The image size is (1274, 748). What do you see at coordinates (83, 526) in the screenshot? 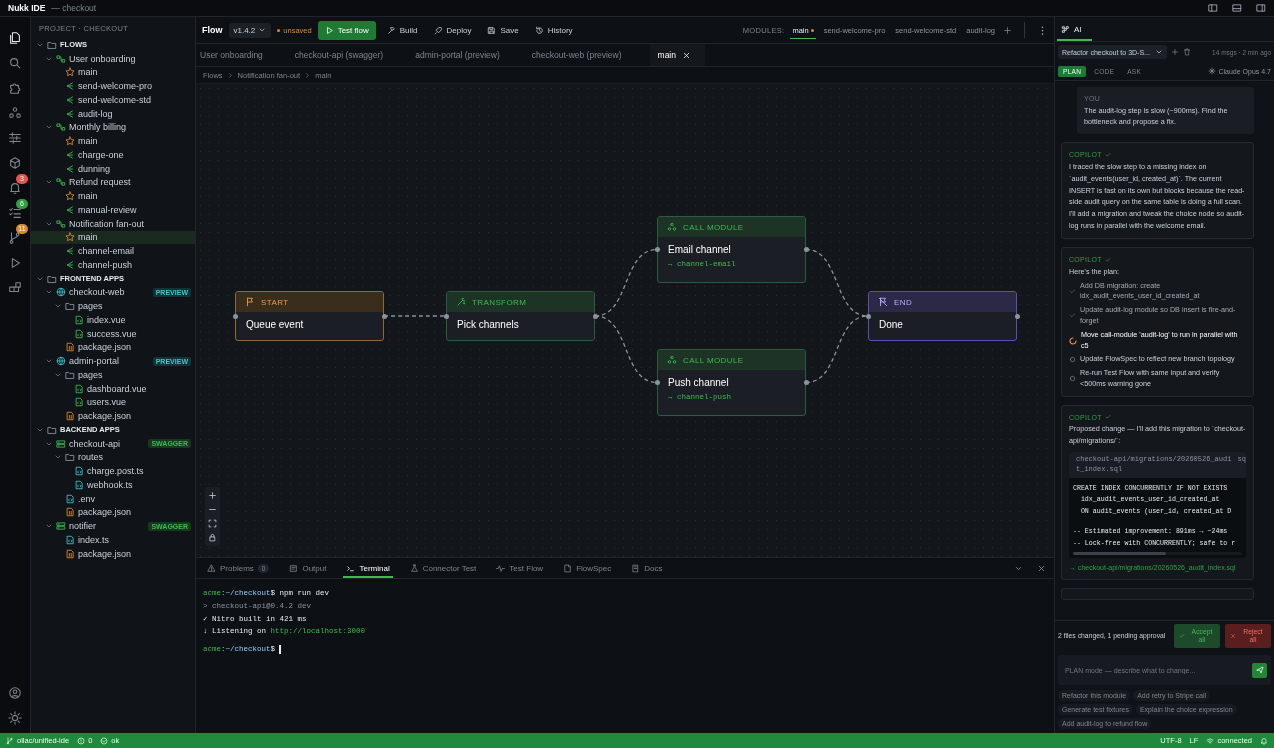
I see `tree-label: notifier` at bounding box center [83, 526].